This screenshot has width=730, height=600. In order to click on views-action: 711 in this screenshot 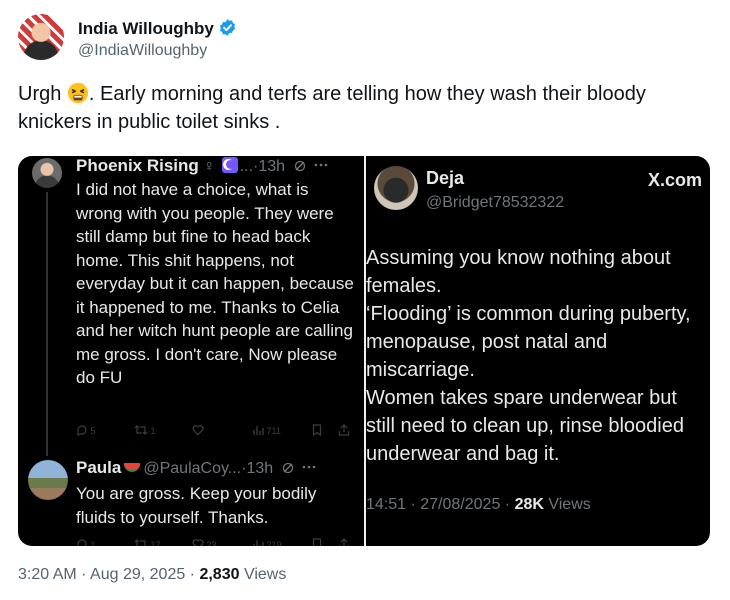, I will do `click(266, 430)`.